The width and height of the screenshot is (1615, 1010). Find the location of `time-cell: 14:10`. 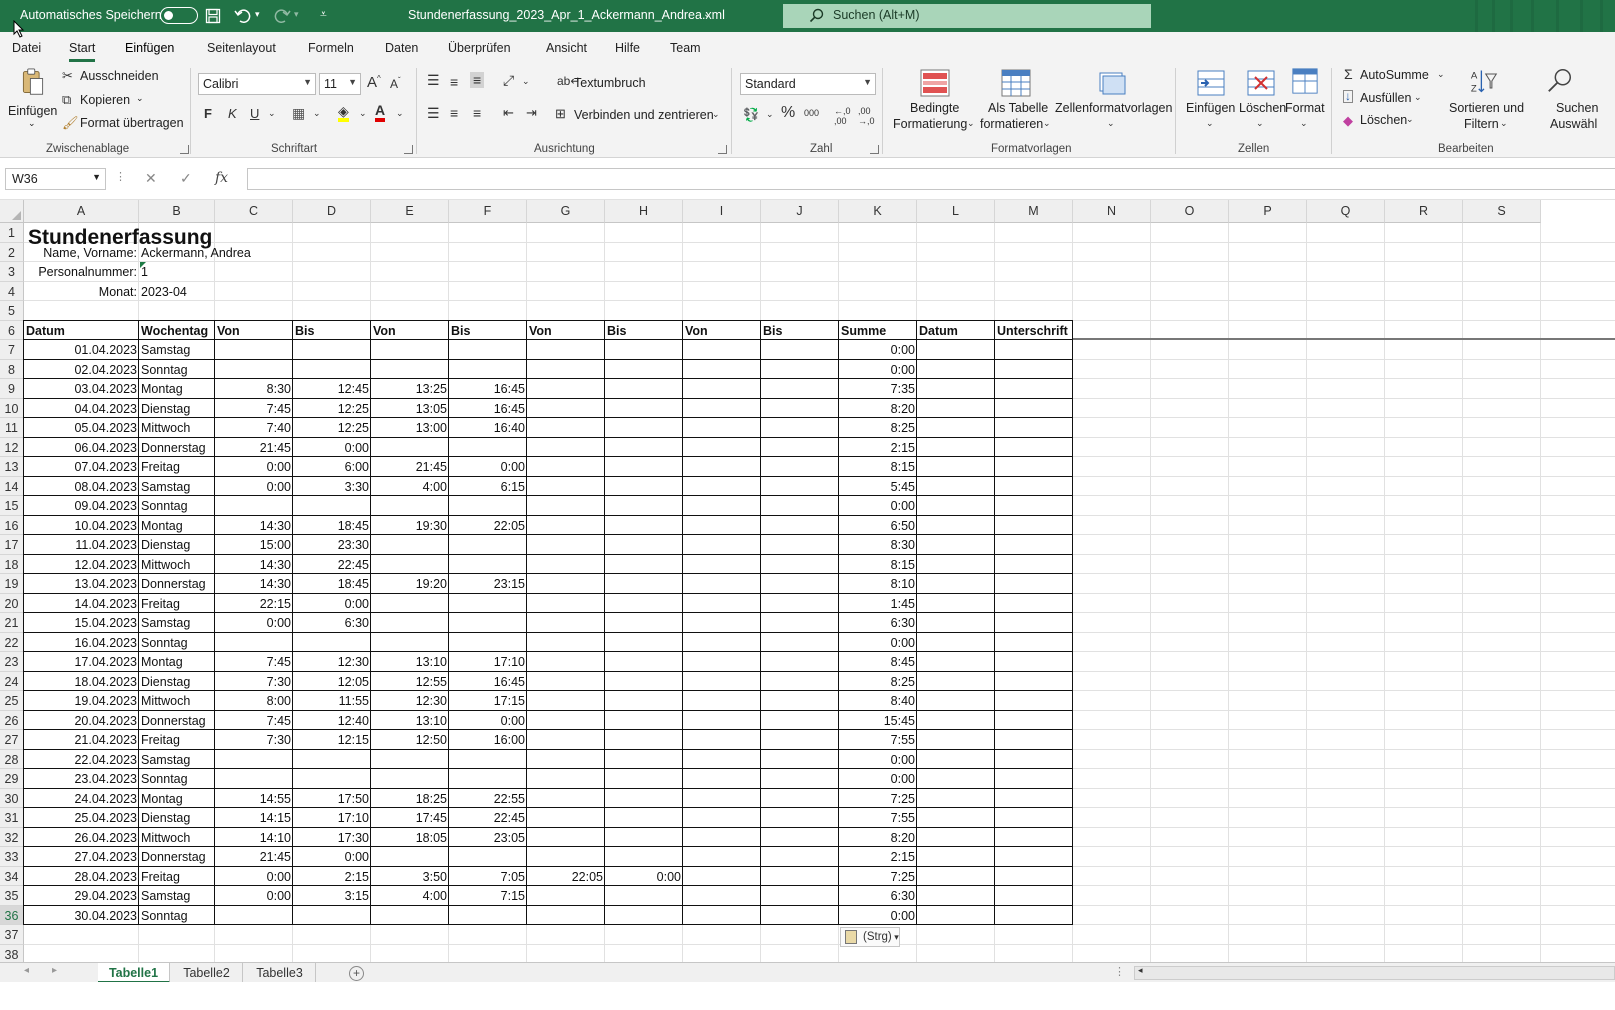

time-cell: 14:10 is located at coordinates (254, 838).